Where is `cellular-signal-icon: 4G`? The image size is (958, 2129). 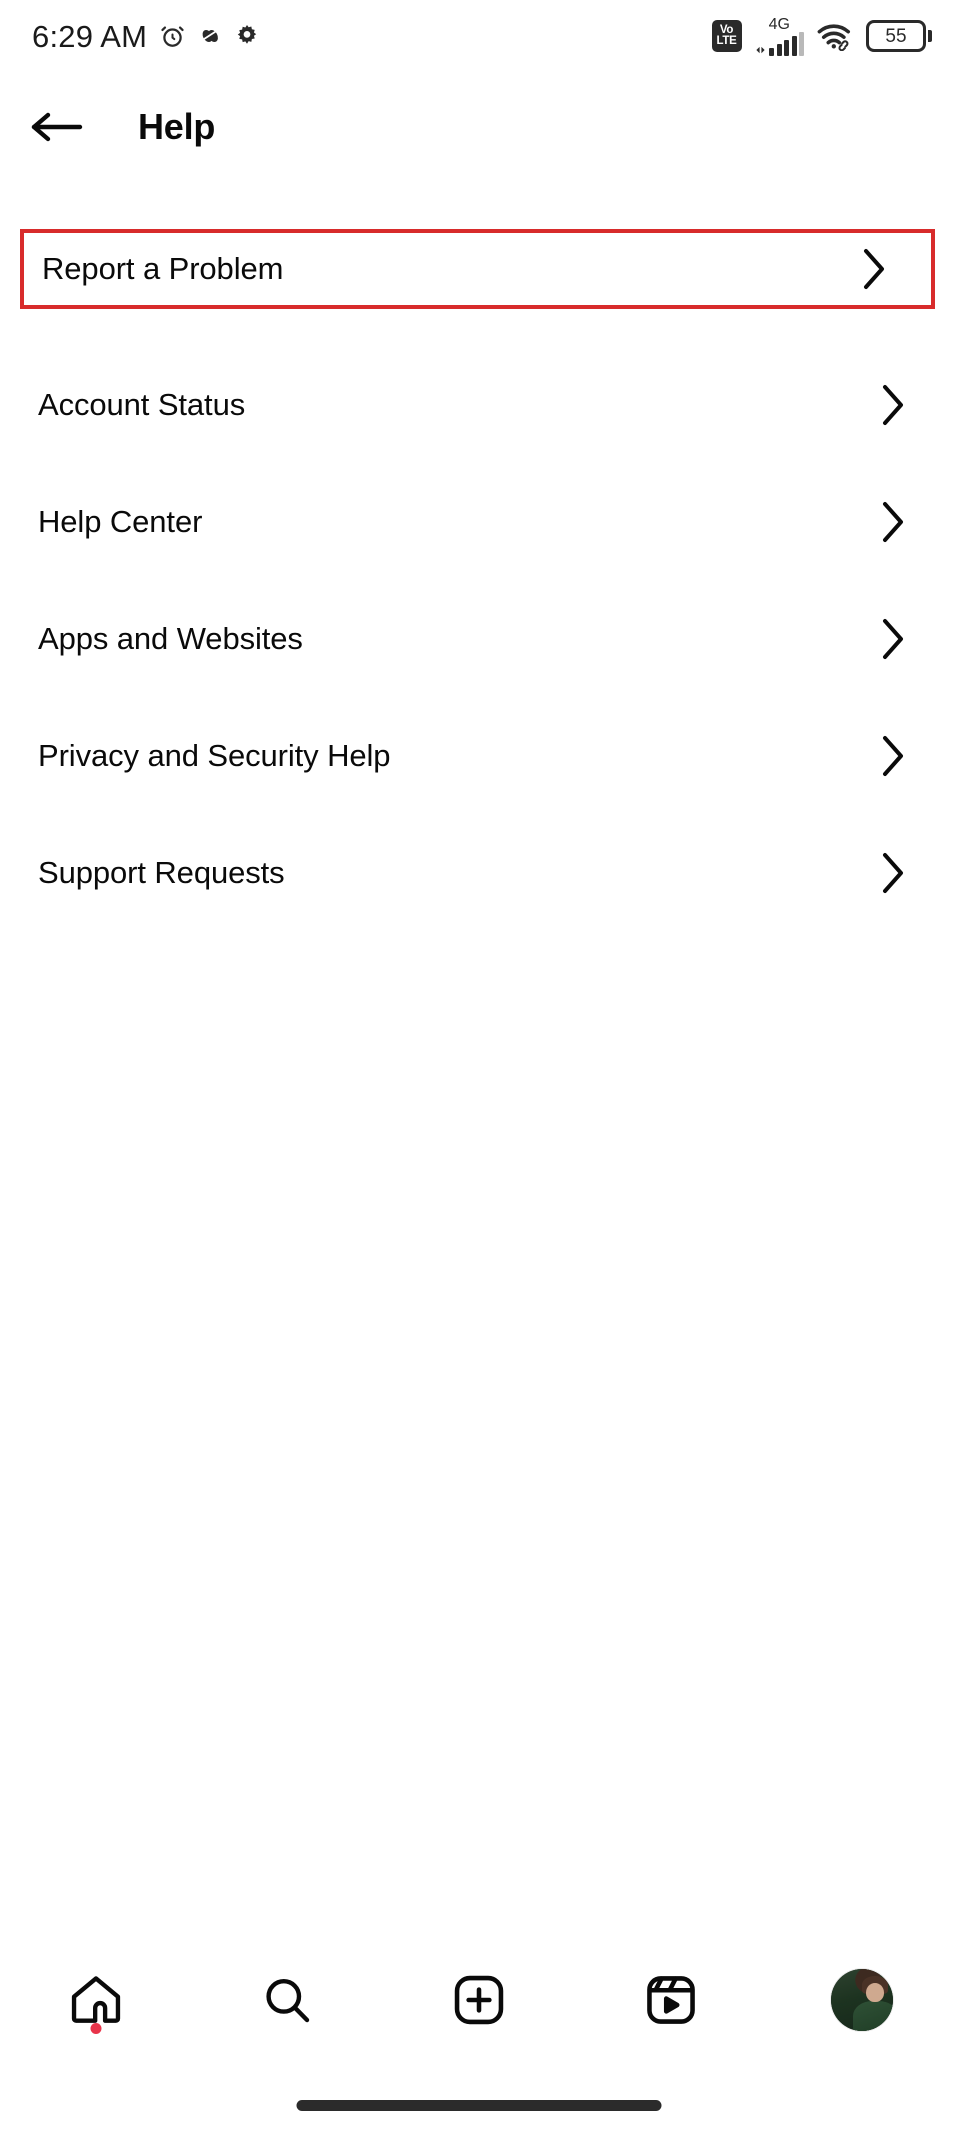
cellular-signal-icon: 4G is located at coordinates (779, 35).